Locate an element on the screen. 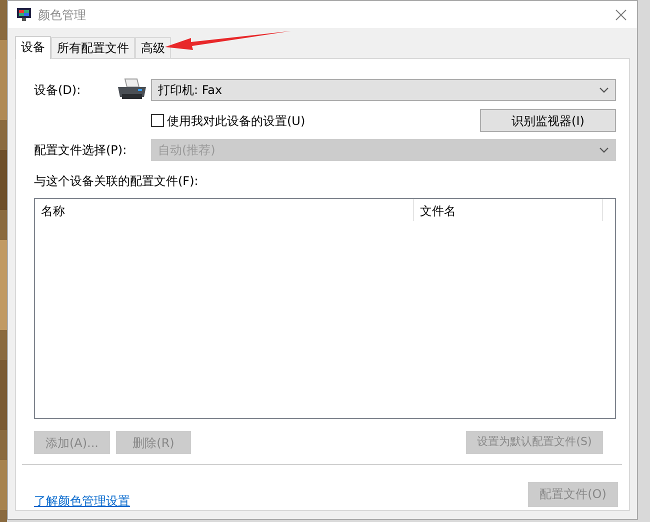 The width and height of the screenshot is (650, 522). tab: 设备 is located at coordinates (33, 47).